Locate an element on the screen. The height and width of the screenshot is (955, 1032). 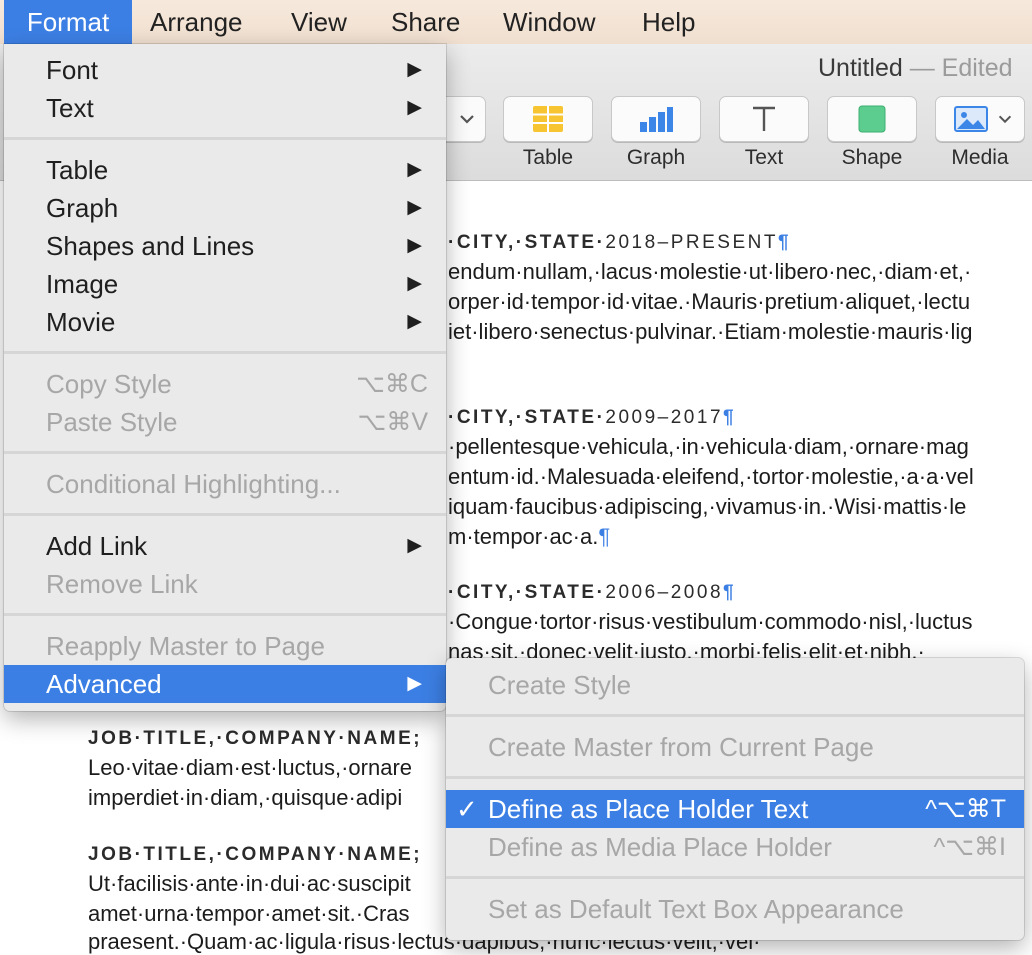
body-text-line: Leo·vitae·diam·est·luctus,·ornare is located at coordinates (250, 767).